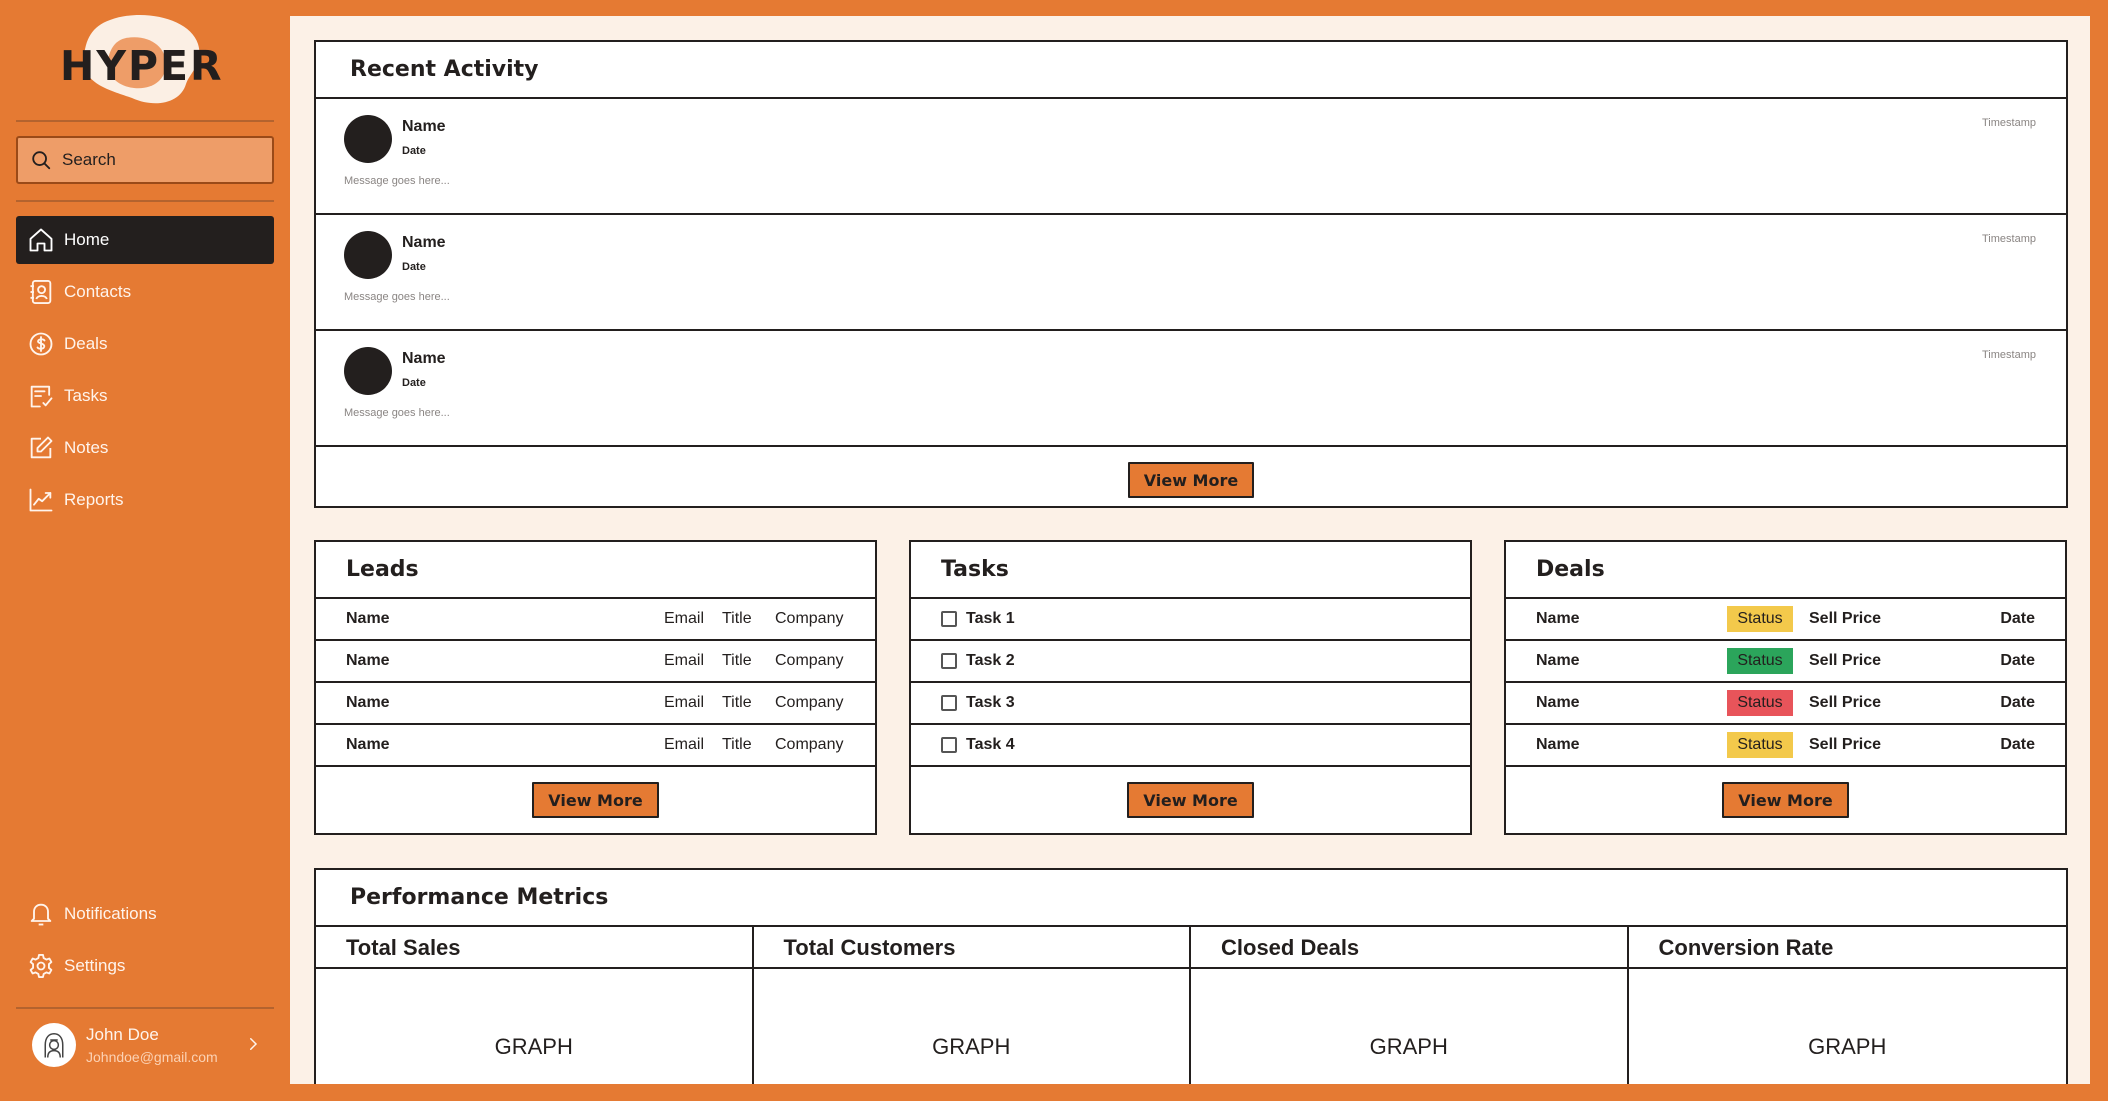  I want to click on home-icon, so click(41, 240).